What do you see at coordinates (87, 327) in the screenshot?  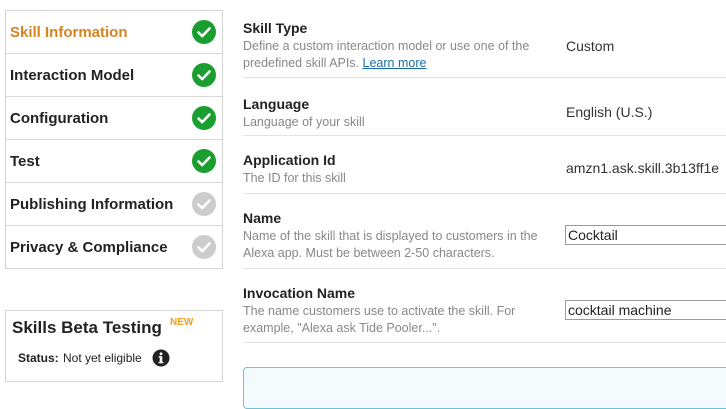 I see `beta-title: Skills Beta Testing` at bounding box center [87, 327].